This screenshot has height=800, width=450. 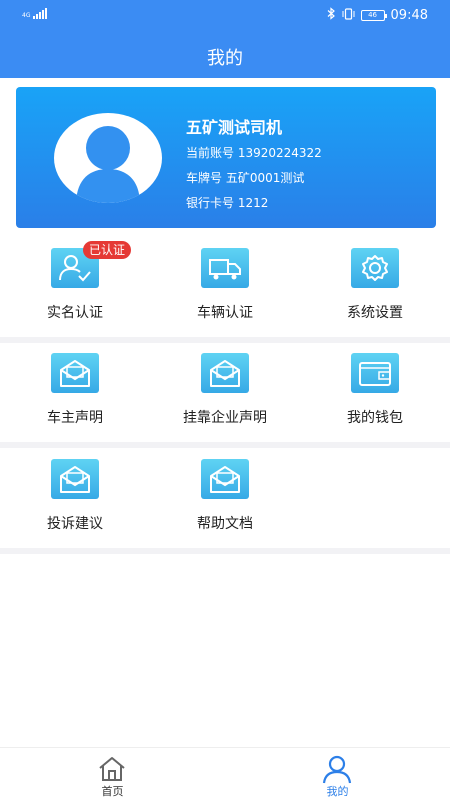 What do you see at coordinates (225, 551) in the screenshot?
I see `section-divider` at bounding box center [225, 551].